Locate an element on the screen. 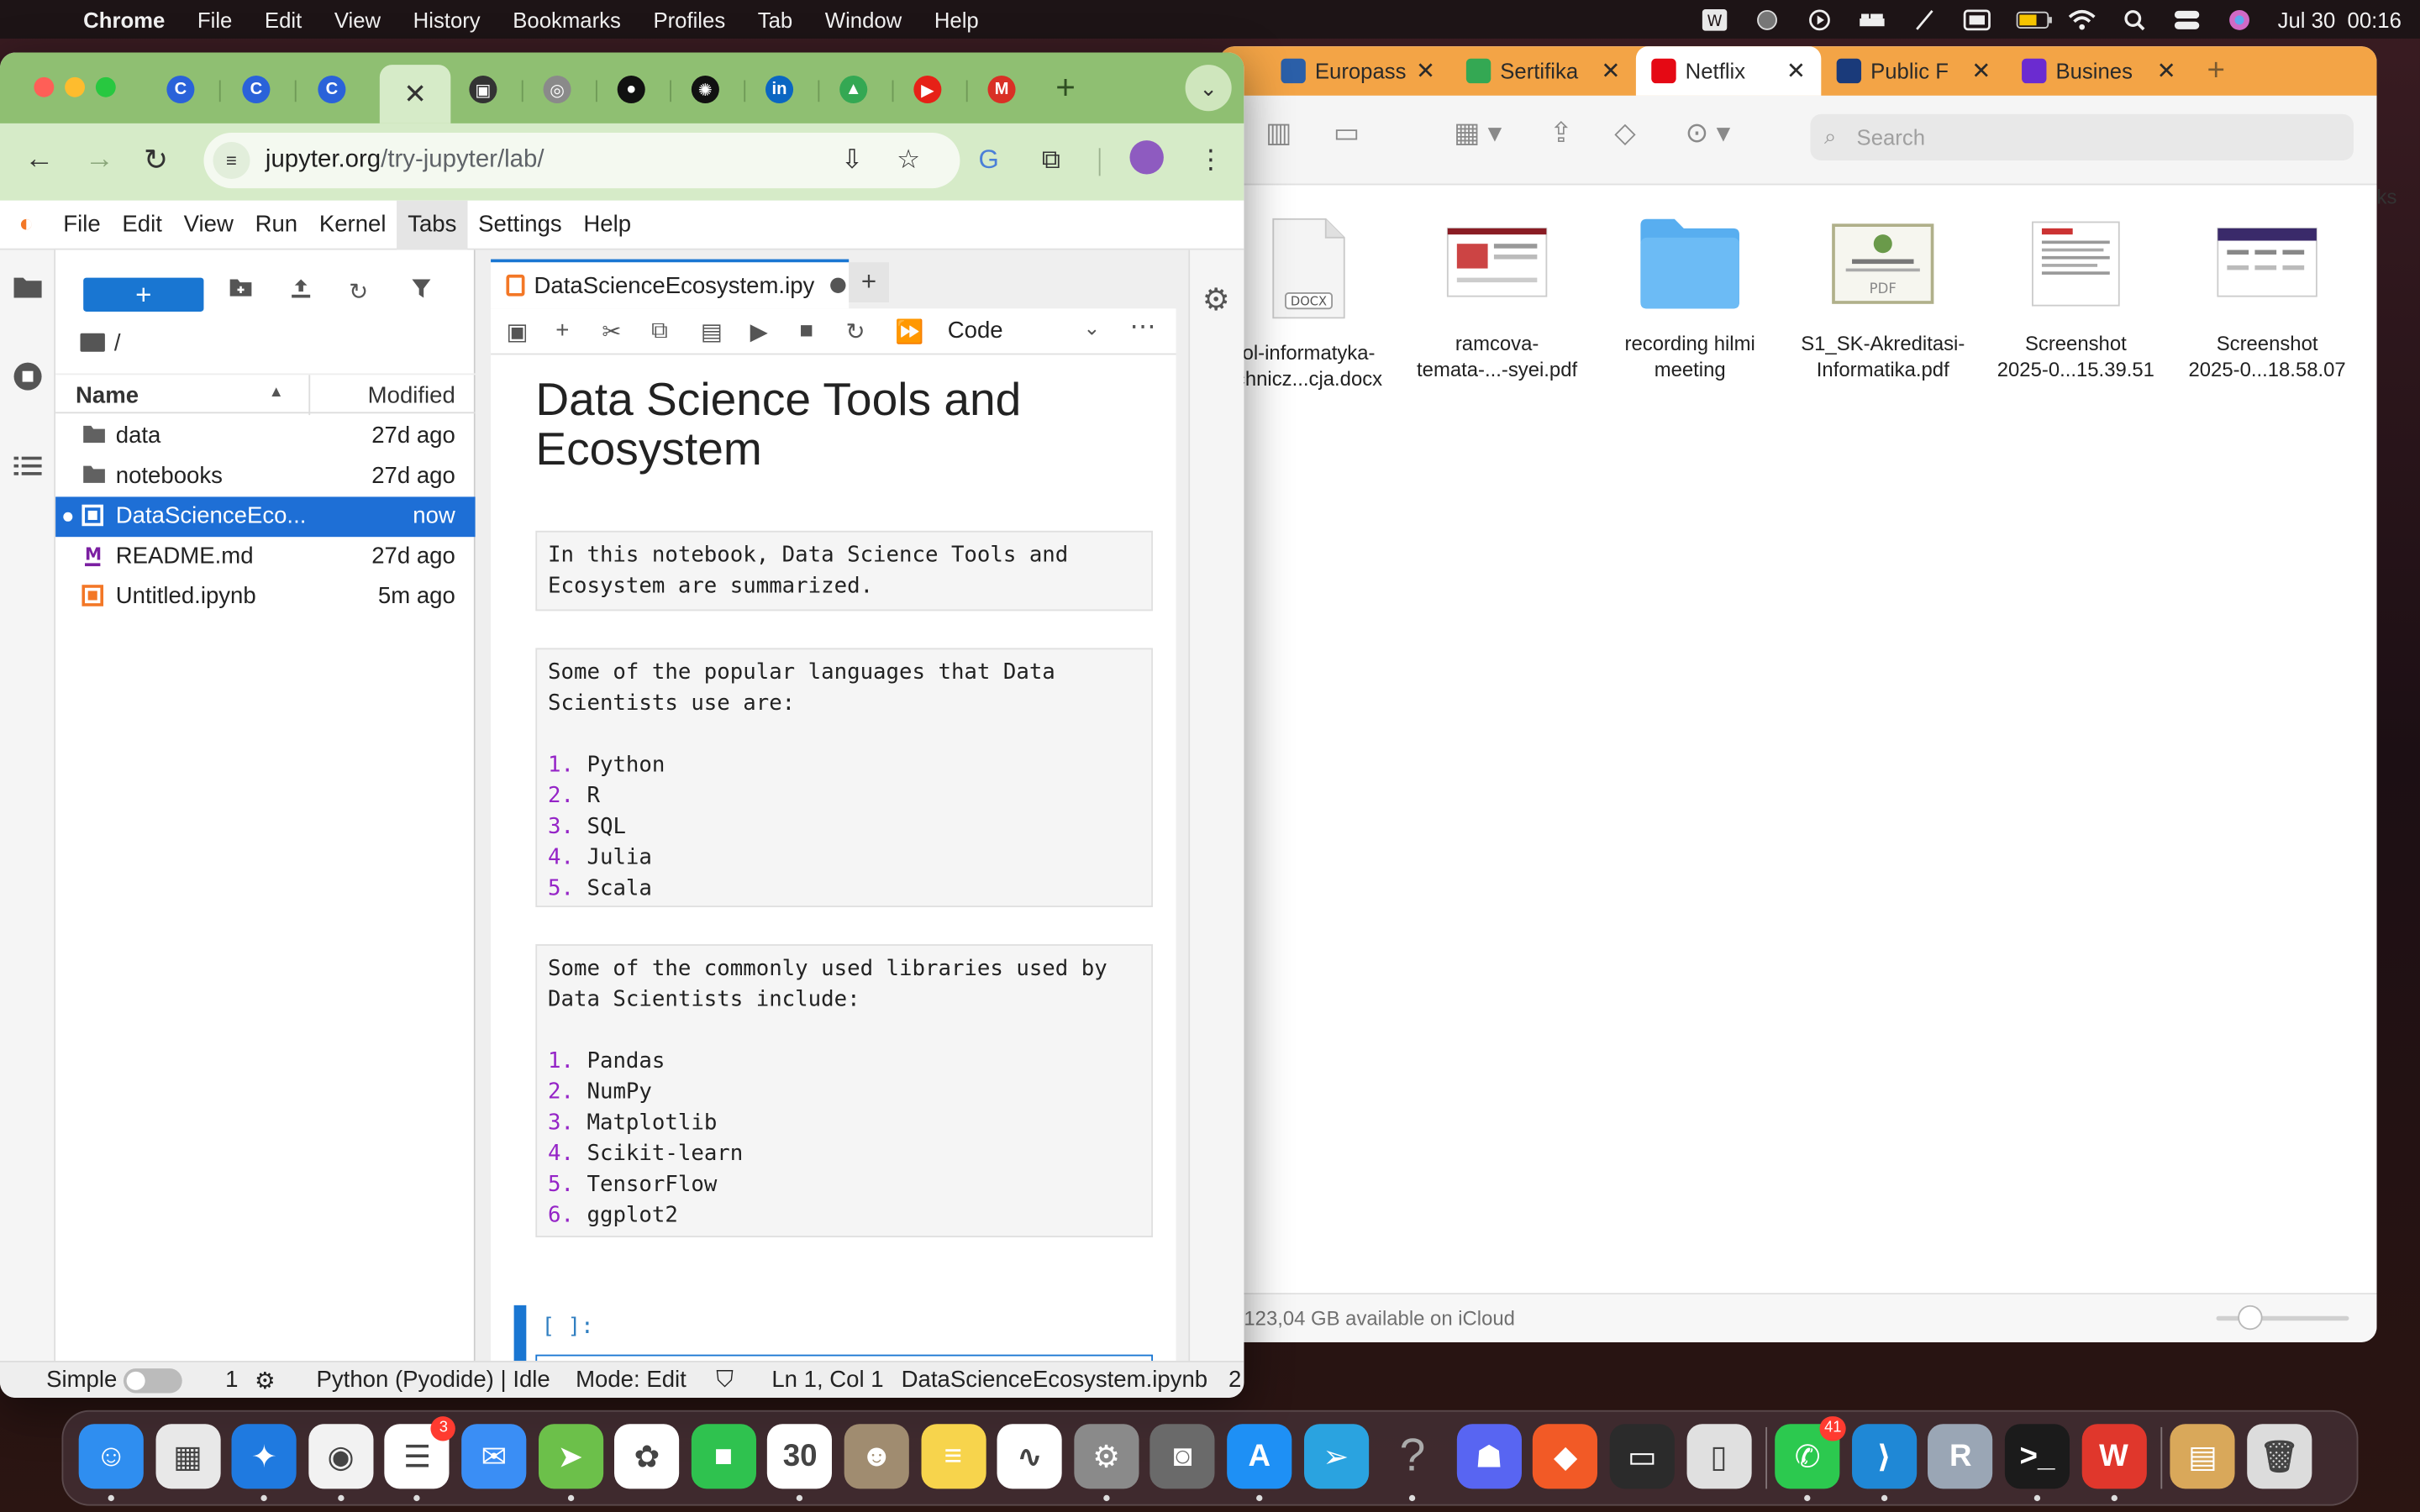  finder-tab-3: Public F ✕ is located at coordinates (1914, 71).